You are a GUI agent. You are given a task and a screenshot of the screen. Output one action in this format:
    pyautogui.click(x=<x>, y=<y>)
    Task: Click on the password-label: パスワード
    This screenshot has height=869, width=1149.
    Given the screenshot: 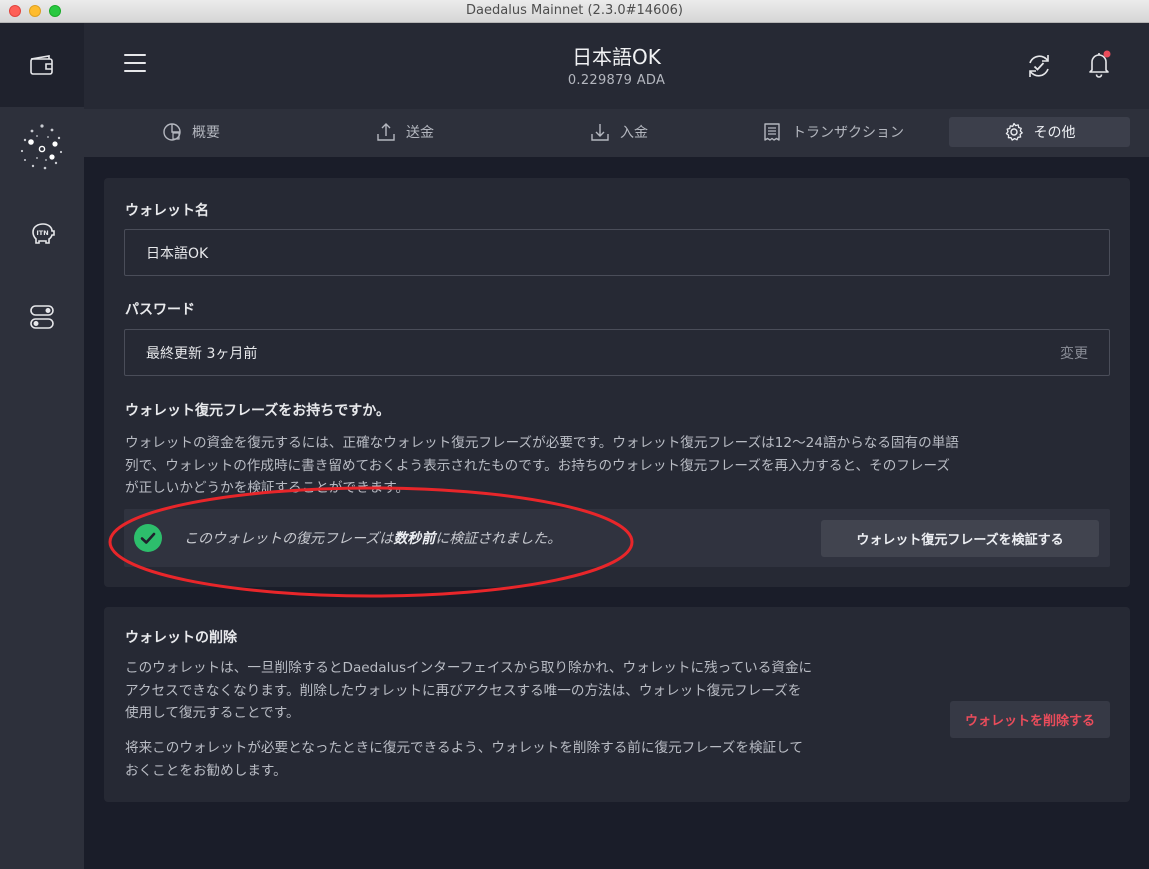 What is the action you would take?
    pyautogui.click(x=160, y=310)
    